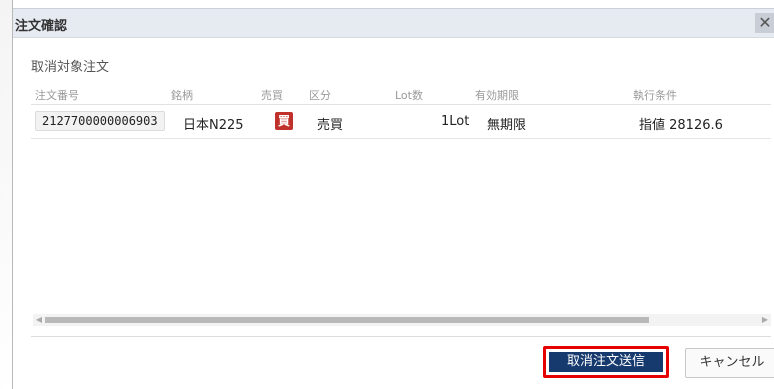  What do you see at coordinates (393, 23) in the screenshot?
I see `dialog-titlebar: 注文確認 ✕` at bounding box center [393, 23].